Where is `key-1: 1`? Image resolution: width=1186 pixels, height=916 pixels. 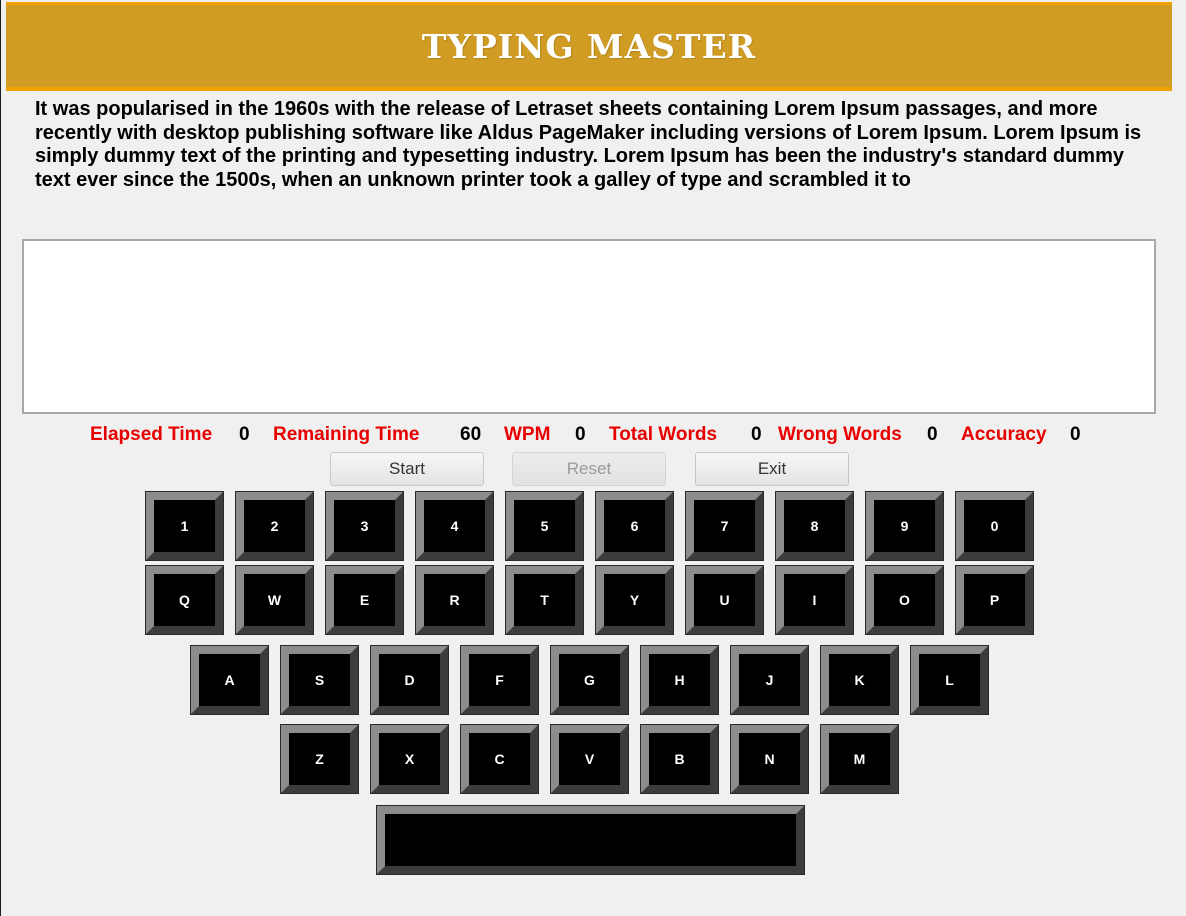
key-1: 1 is located at coordinates (184, 526).